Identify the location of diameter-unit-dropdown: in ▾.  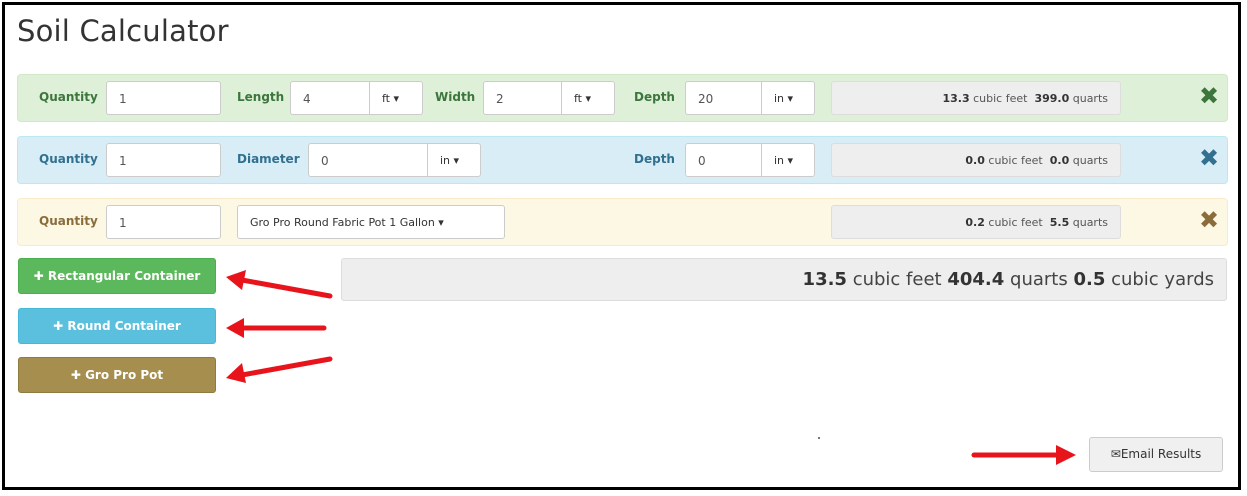
(454, 160).